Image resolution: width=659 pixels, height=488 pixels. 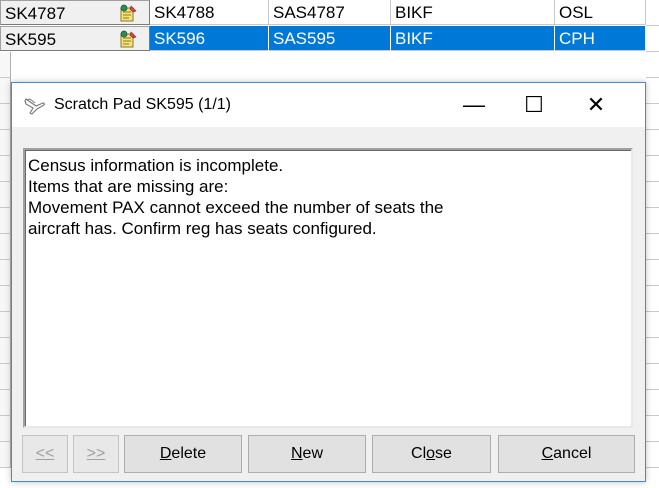 I want to click on first-page-button: <<, so click(x=45, y=454).